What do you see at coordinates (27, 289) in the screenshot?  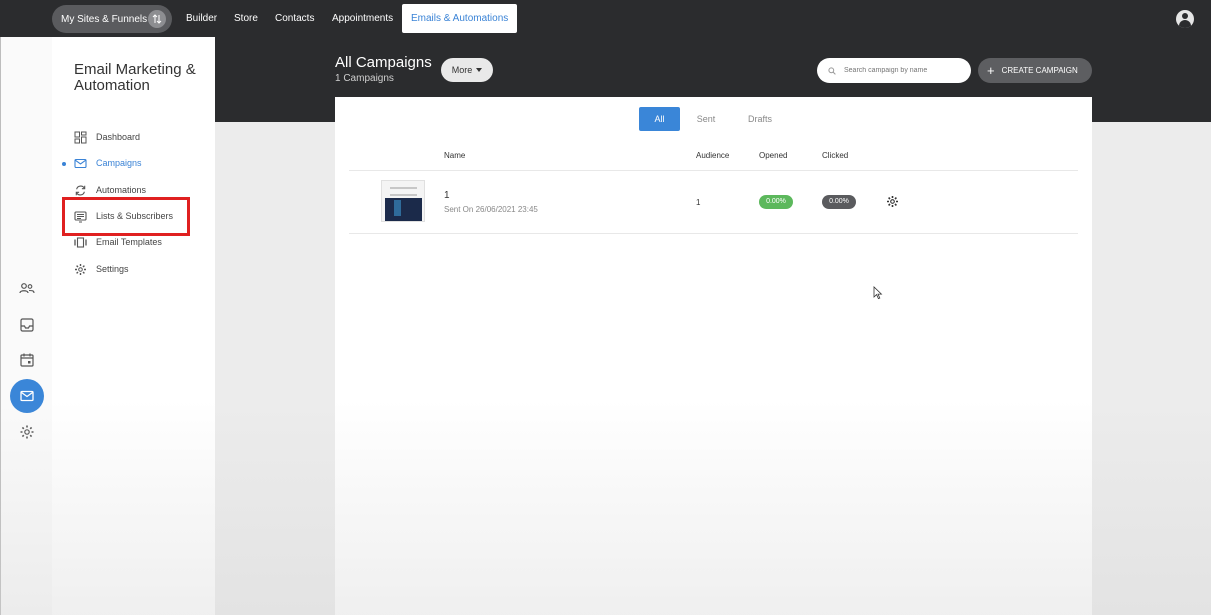 I see `contacts-icon` at bounding box center [27, 289].